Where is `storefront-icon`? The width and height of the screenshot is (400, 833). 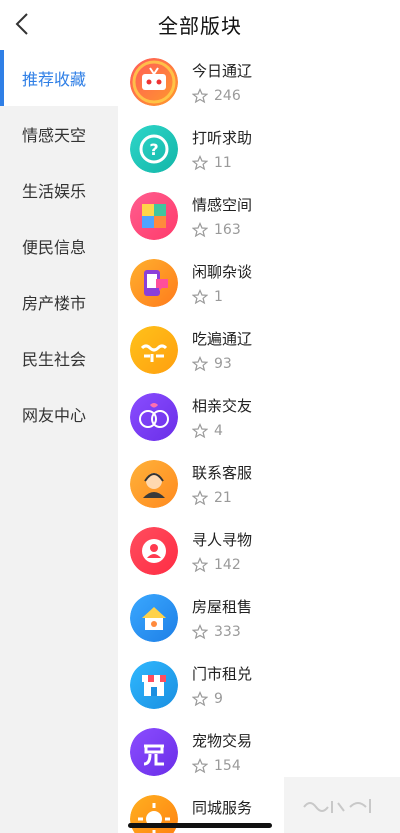
storefront-icon is located at coordinates (154, 685).